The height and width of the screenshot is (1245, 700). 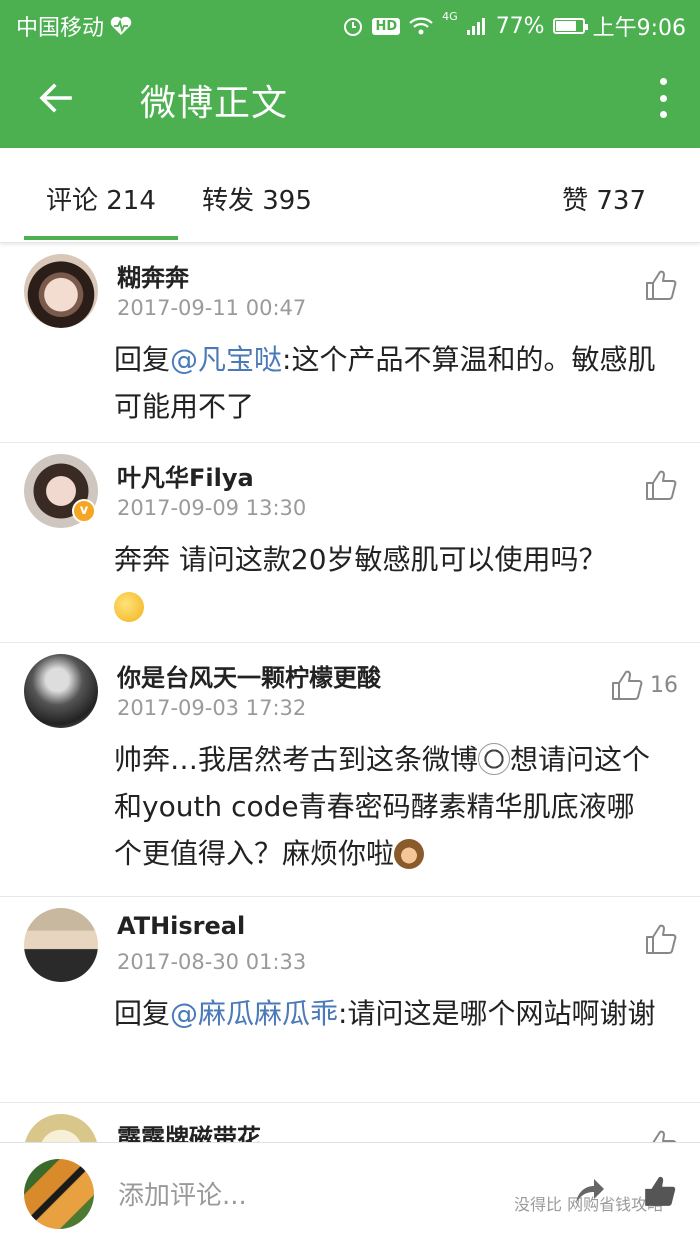 What do you see at coordinates (639, 28) in the screenshot?
I see `clock-label: 上午9:06` at bounding box center [639, 28].